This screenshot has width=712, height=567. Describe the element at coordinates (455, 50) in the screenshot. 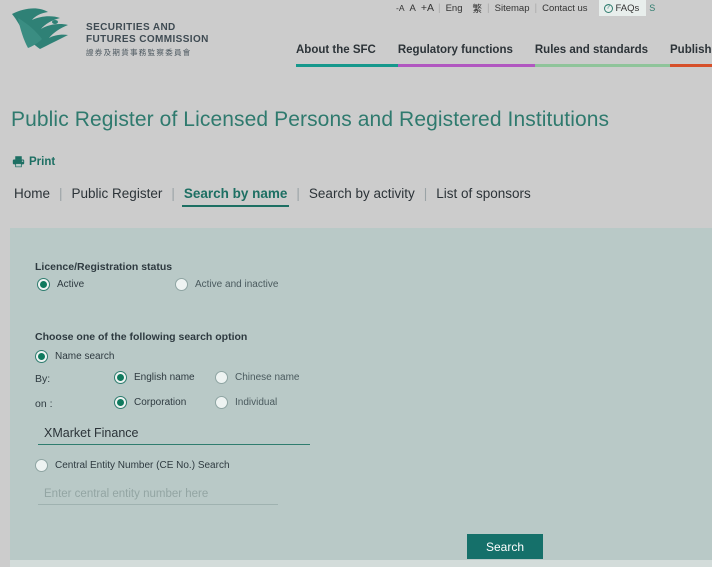

I see `nav-label: Regulatory functions` at that location.